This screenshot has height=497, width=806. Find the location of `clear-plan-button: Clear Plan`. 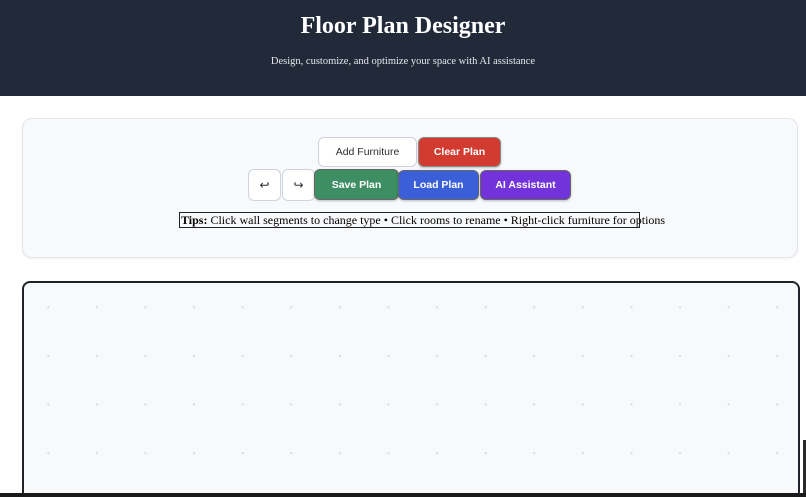

clear-plan-button: Clear Plan is located at coordinates (459, 152).